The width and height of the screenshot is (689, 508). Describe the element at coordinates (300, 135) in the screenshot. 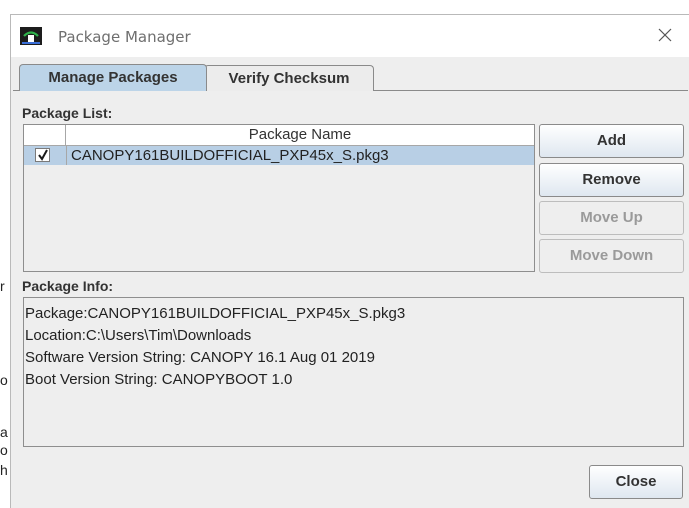

I see `column-header-package-name: Package Name` at that location.